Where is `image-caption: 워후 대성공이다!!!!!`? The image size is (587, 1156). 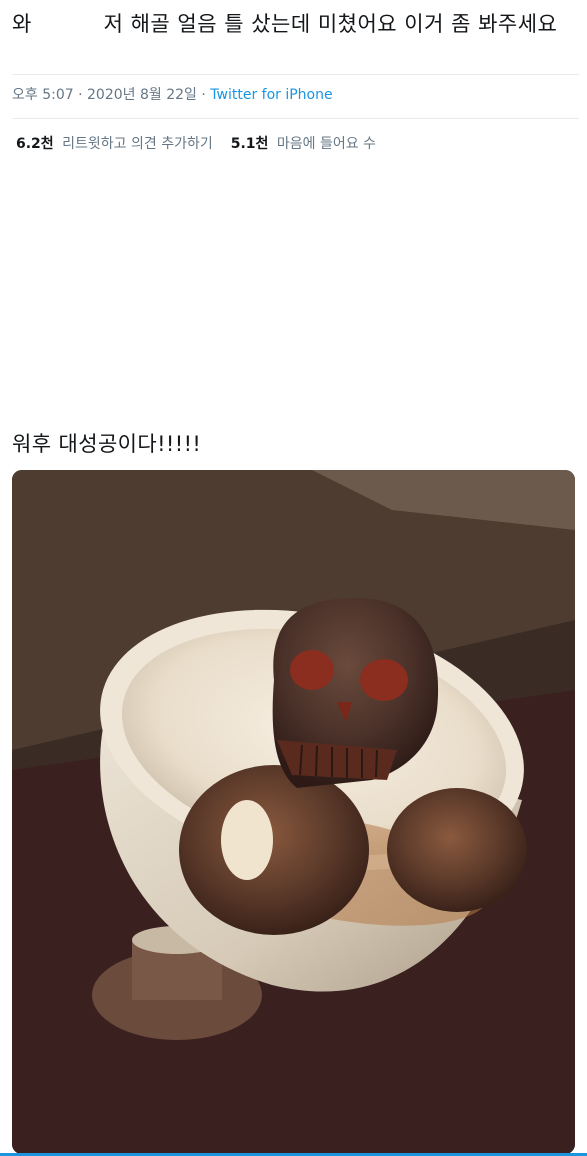
image-caption: 워후 대성공이다!!!!! is located at coordinates (107, 444).